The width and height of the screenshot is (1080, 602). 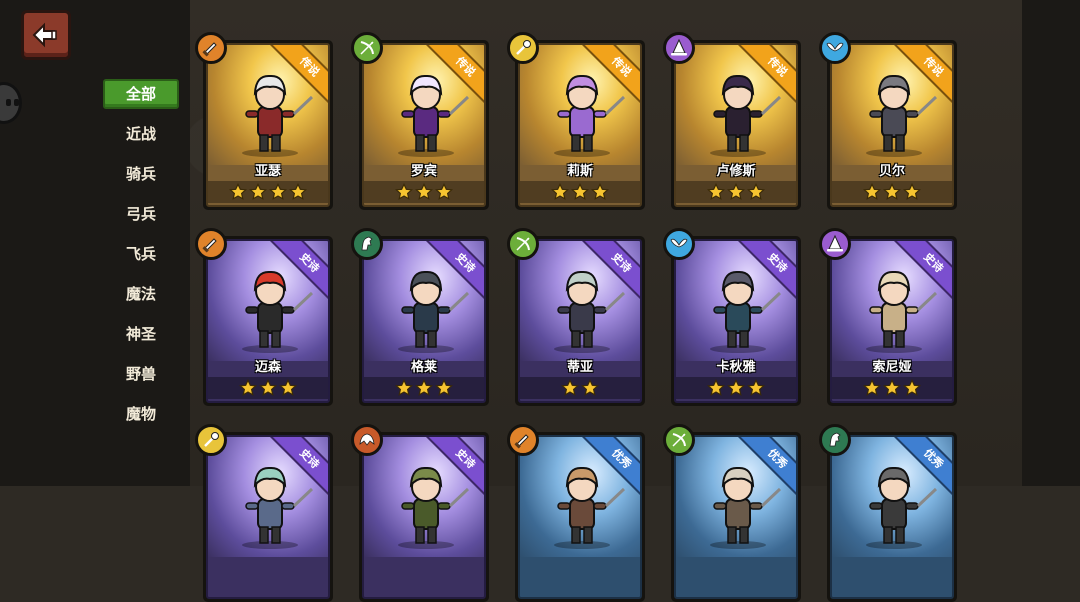 What do you see at coordinates (141, 94) in the screenshot?
I see `category-tab-0: 全部` at bounding box center [141, 94].